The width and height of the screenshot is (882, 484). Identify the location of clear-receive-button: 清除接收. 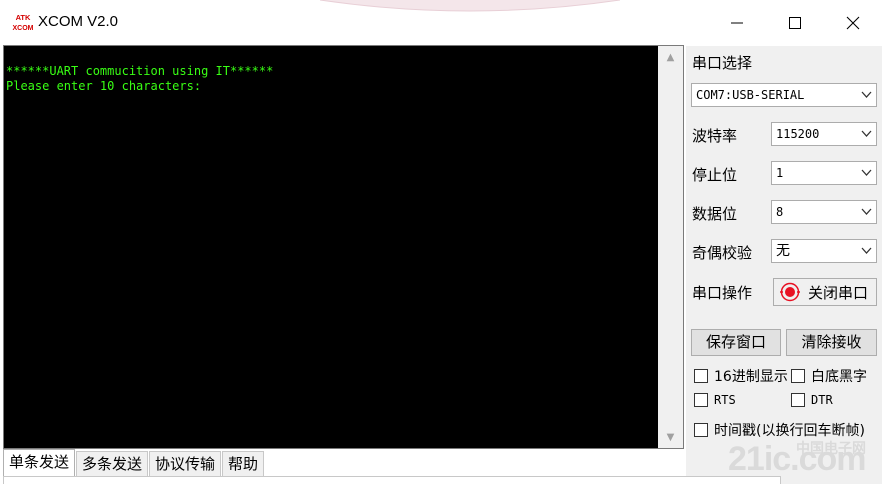
(831, 342).